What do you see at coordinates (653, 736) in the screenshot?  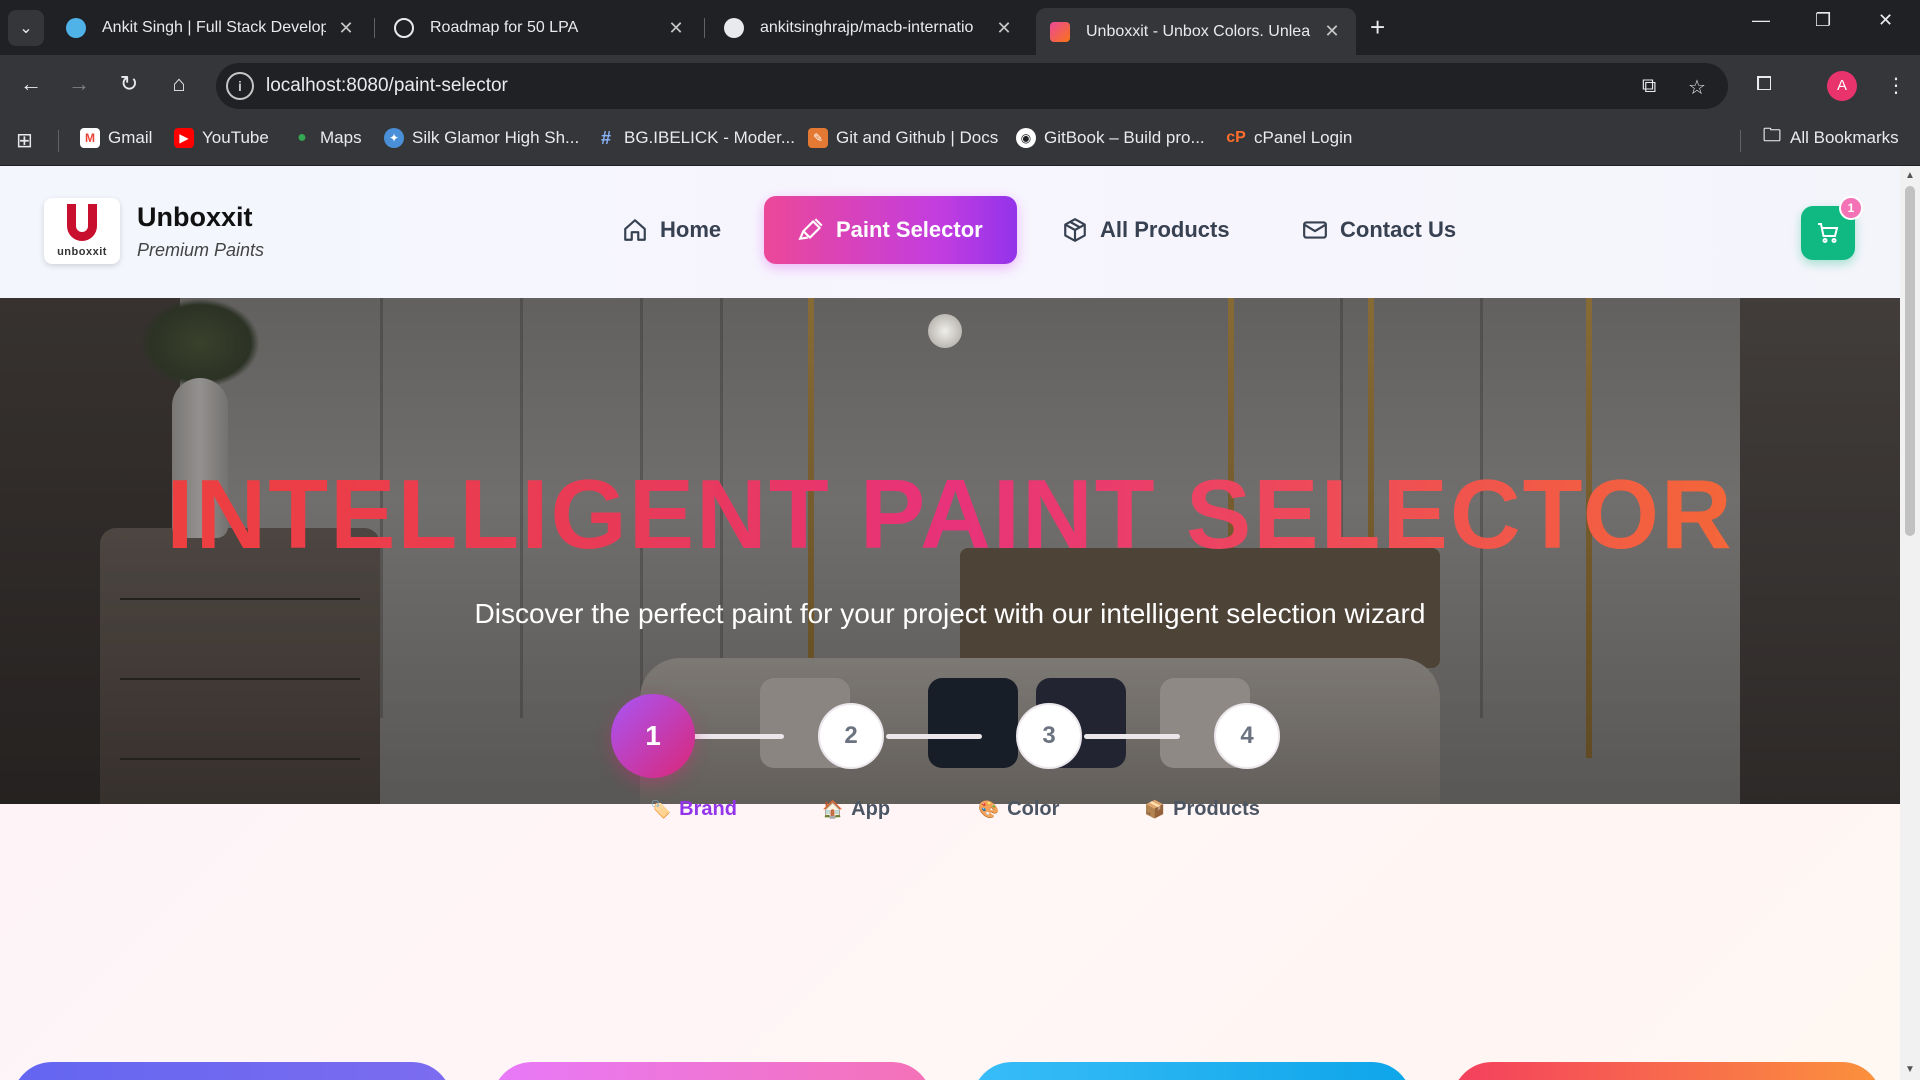 I see `step-1-circle: 1` at bounding box center [653, 736].